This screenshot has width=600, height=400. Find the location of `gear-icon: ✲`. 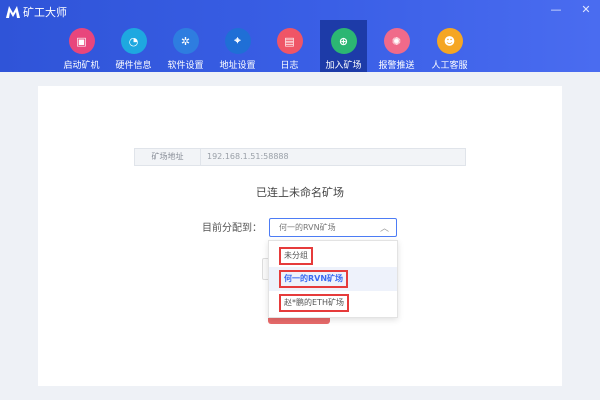

gear-icon: ✲ is located at coordinates (185, 41).